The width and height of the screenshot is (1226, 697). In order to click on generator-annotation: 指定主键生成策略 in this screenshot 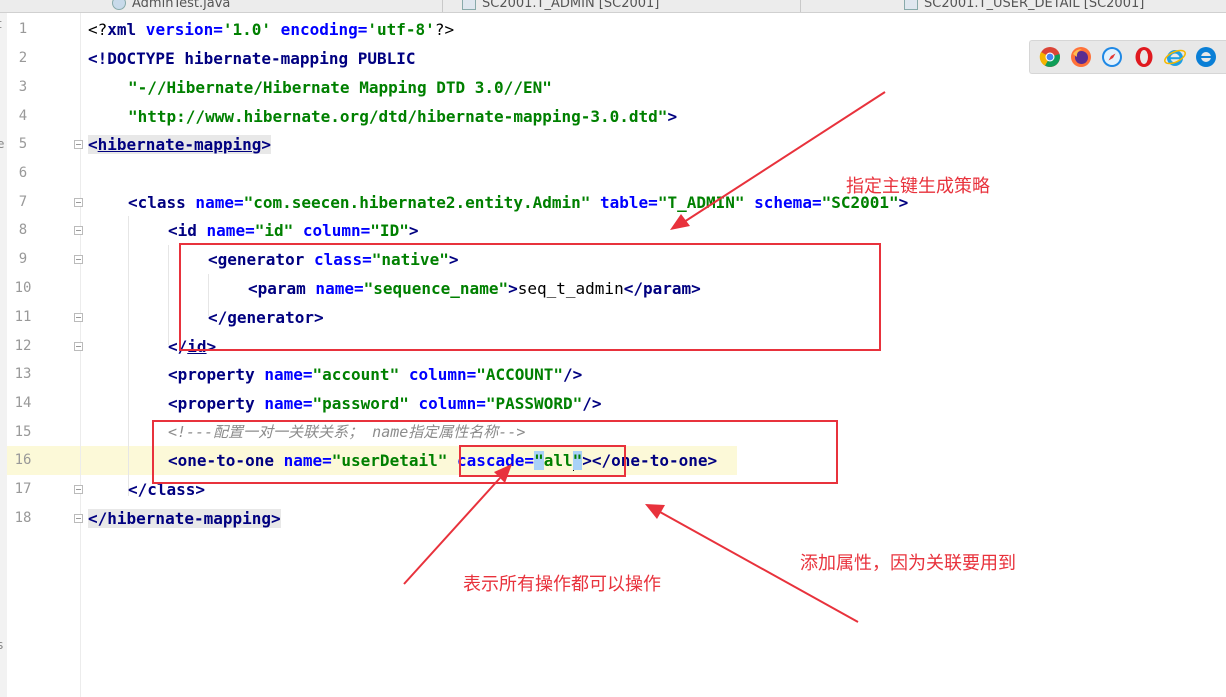, I will do `click(918, 186)`.